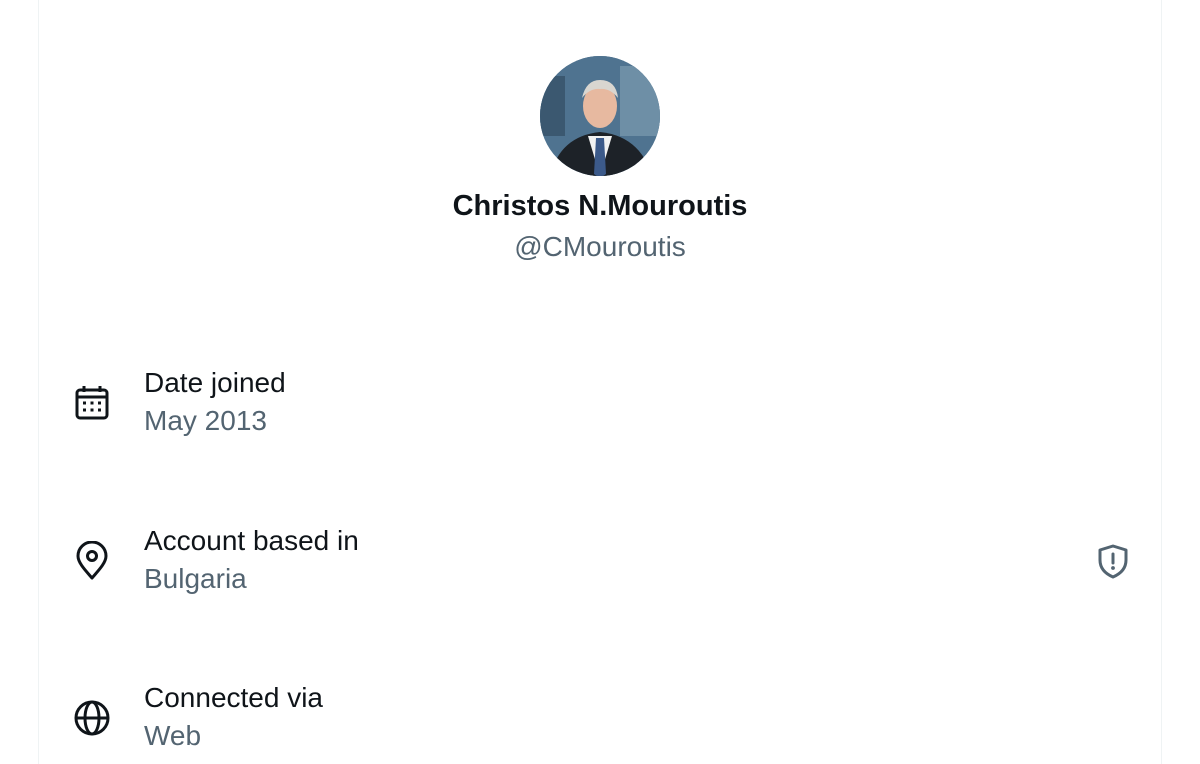  What do you see at coordinates (234, 697) in the screenshot?
I see `detail-label: Connected via` at bounding box center [234, 697].